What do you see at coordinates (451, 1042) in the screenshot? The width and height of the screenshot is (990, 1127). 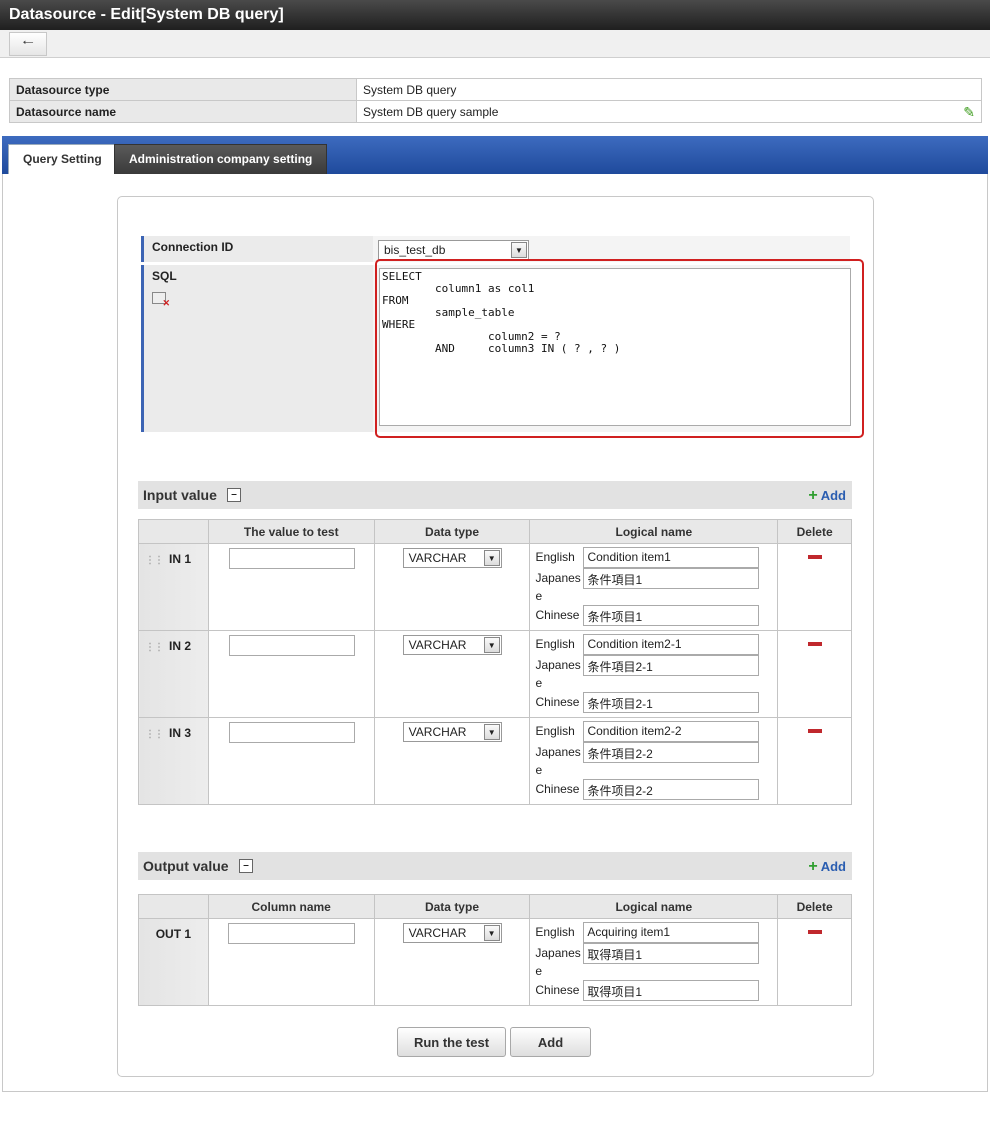 I see `run-test-button: Run the test` at bounding box center [451, 1042].